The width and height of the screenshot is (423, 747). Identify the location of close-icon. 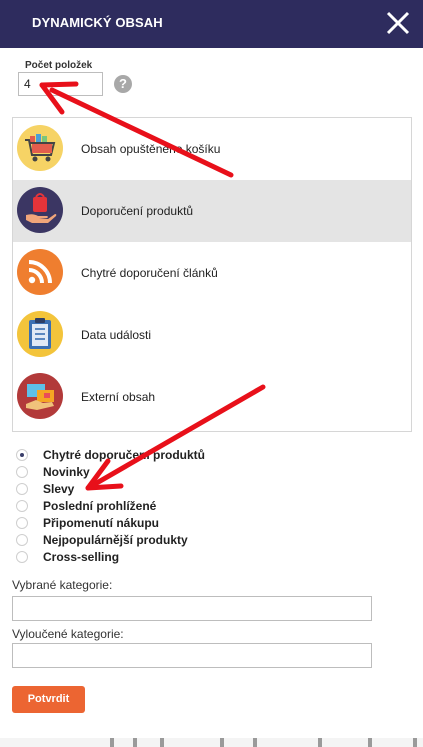
(398, 23).